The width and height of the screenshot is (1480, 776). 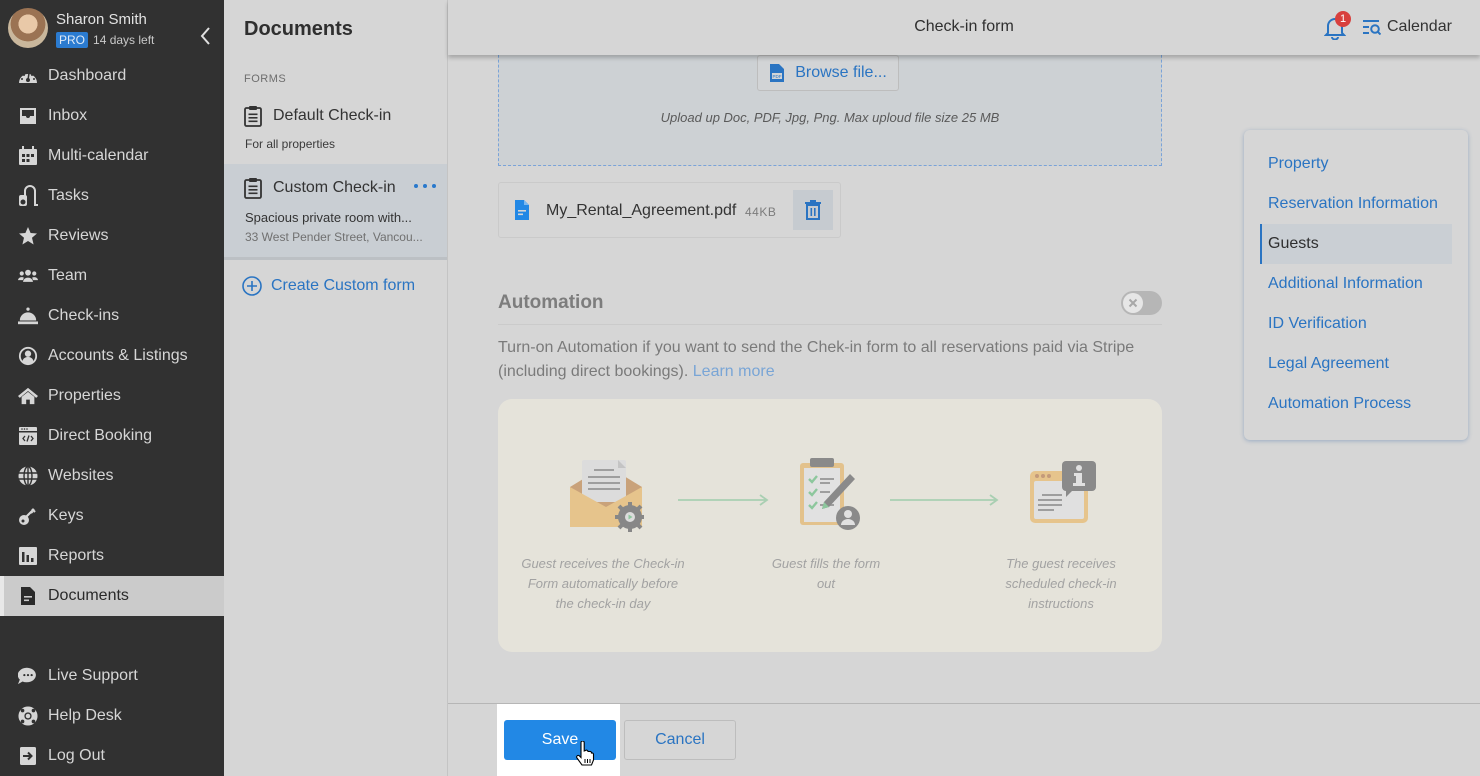 I want to click on sidebar-item-label: Team, so click(x=68, y=275).